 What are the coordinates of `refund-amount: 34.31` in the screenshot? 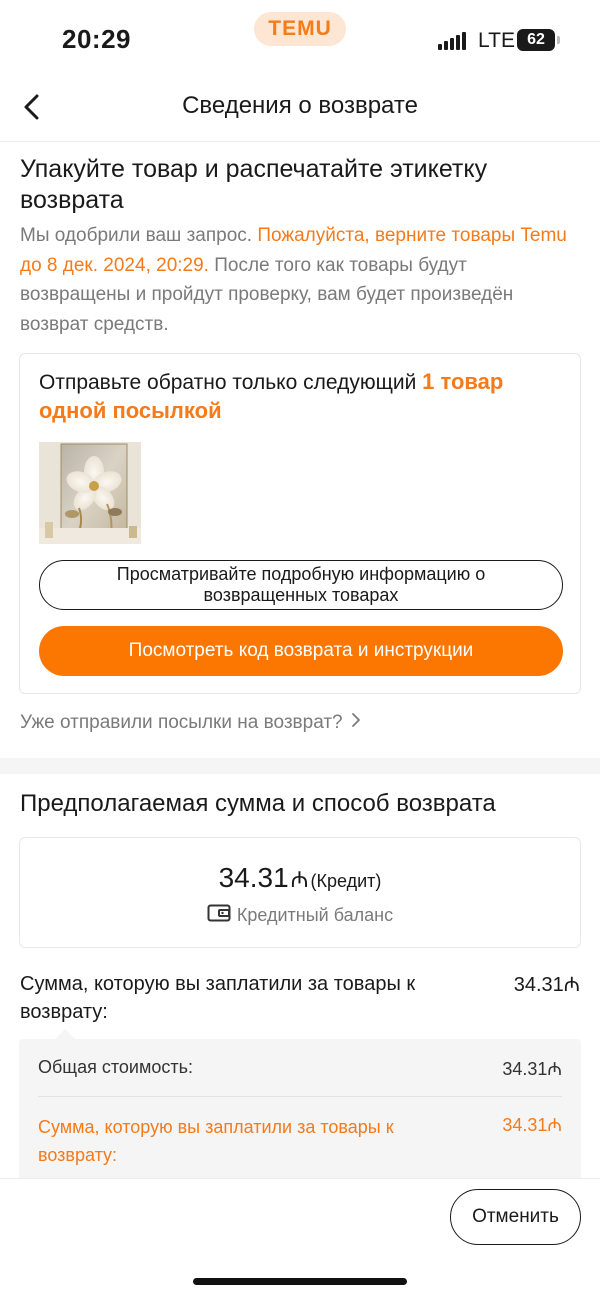 It's located at (253, 877).